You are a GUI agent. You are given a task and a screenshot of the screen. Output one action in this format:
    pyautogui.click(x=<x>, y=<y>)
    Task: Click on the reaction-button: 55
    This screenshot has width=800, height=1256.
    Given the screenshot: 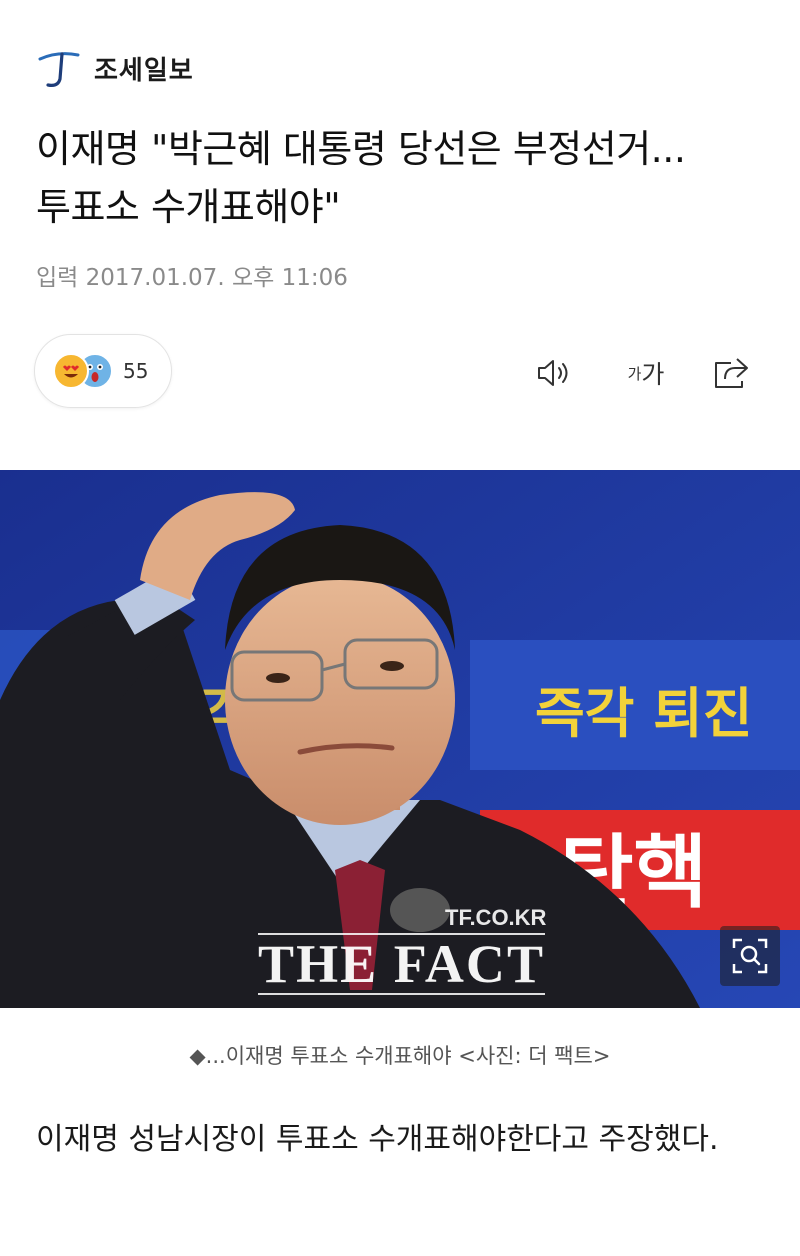 What is the action you would take?
    pyautogui.click(x=103, y=371)
    